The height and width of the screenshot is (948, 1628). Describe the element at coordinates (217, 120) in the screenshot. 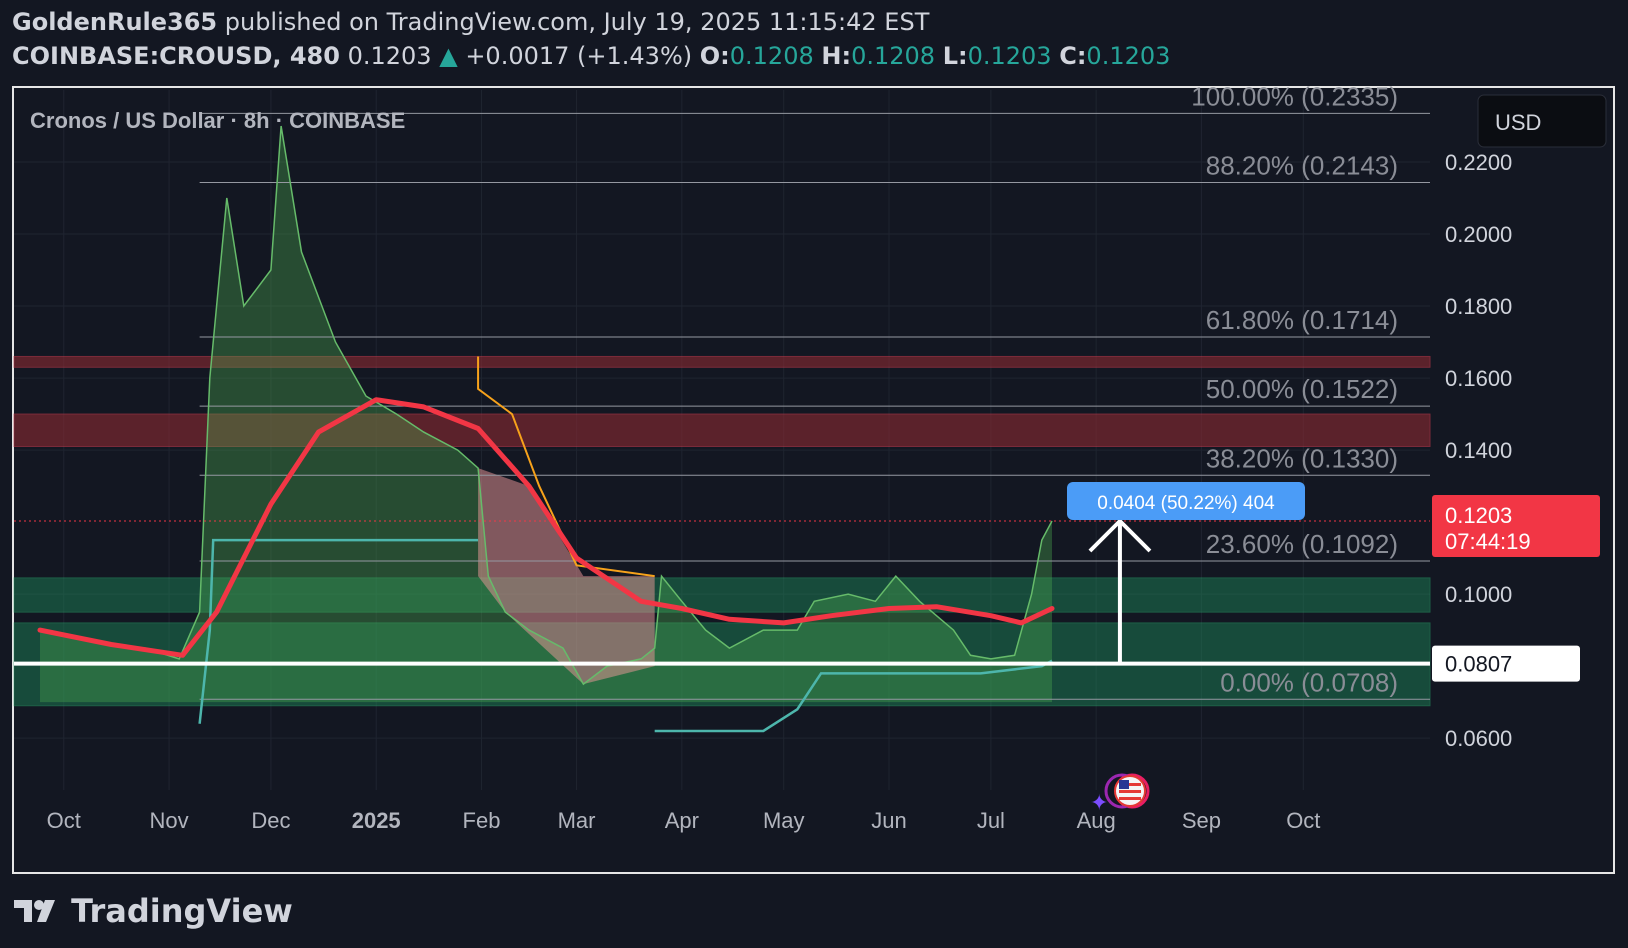

I see `chart-title: Cronos / US Dollar · 8h · COINBASE` at that location.